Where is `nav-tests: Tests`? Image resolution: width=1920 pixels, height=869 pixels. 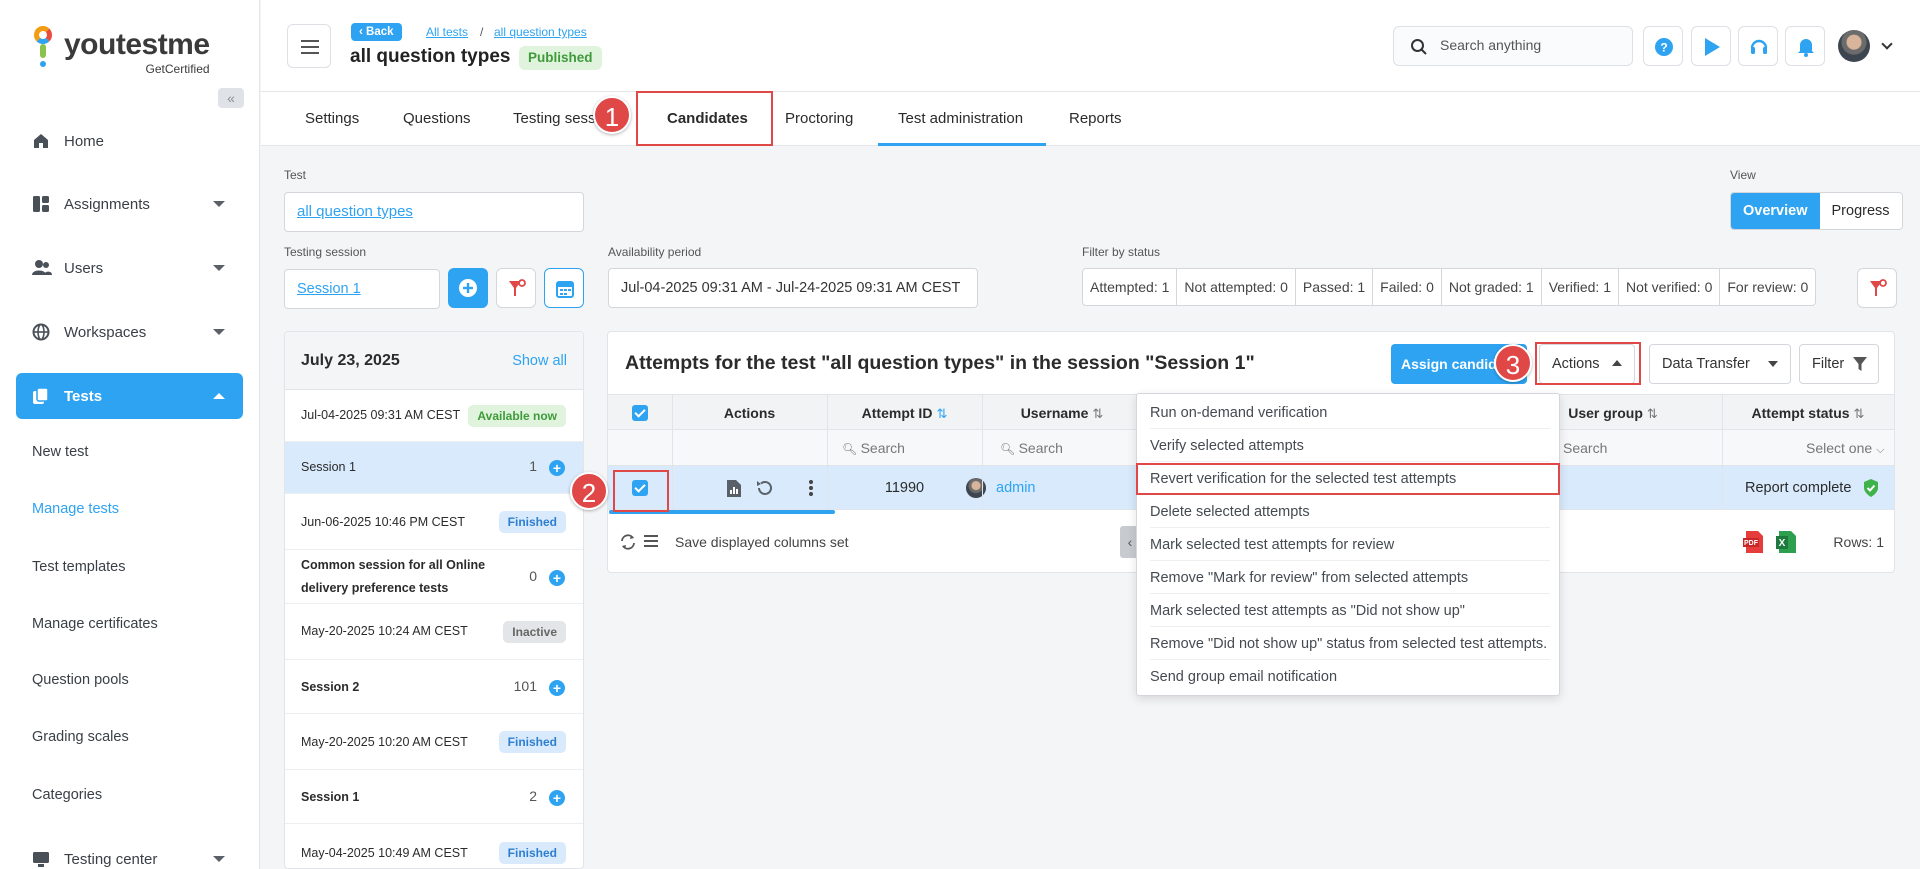 nav-tests: Tests is located at coordinates (129, 396).